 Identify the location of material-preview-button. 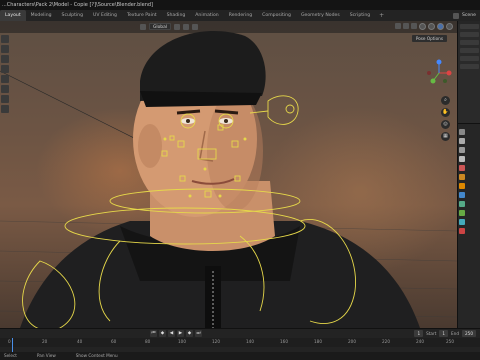
(440, 26).